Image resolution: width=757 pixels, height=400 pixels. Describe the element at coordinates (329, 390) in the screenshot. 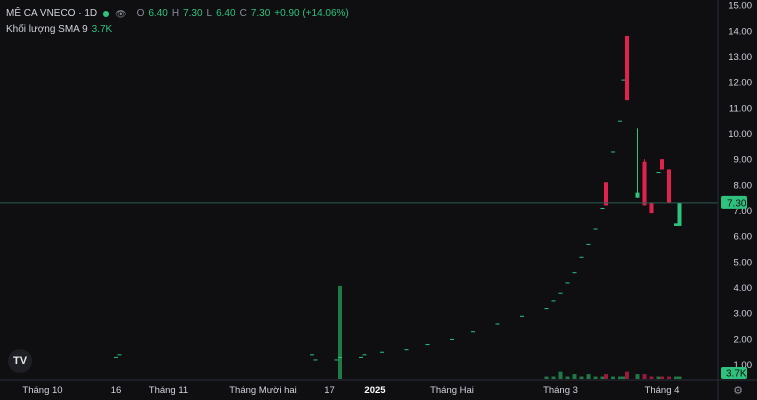

I see `x-tick-label: 17` at that location.